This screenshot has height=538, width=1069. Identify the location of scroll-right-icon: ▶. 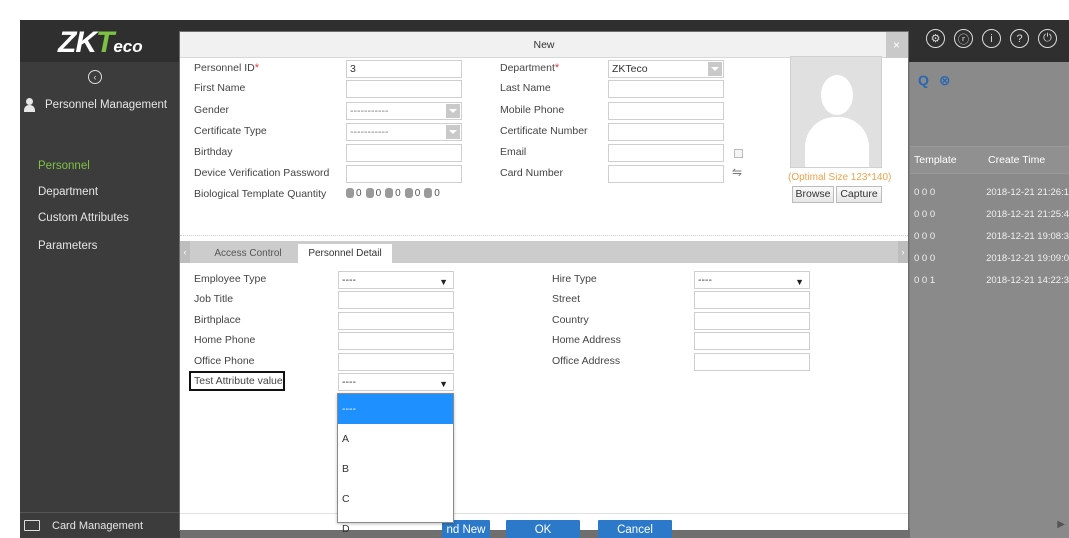
(1061, 524).